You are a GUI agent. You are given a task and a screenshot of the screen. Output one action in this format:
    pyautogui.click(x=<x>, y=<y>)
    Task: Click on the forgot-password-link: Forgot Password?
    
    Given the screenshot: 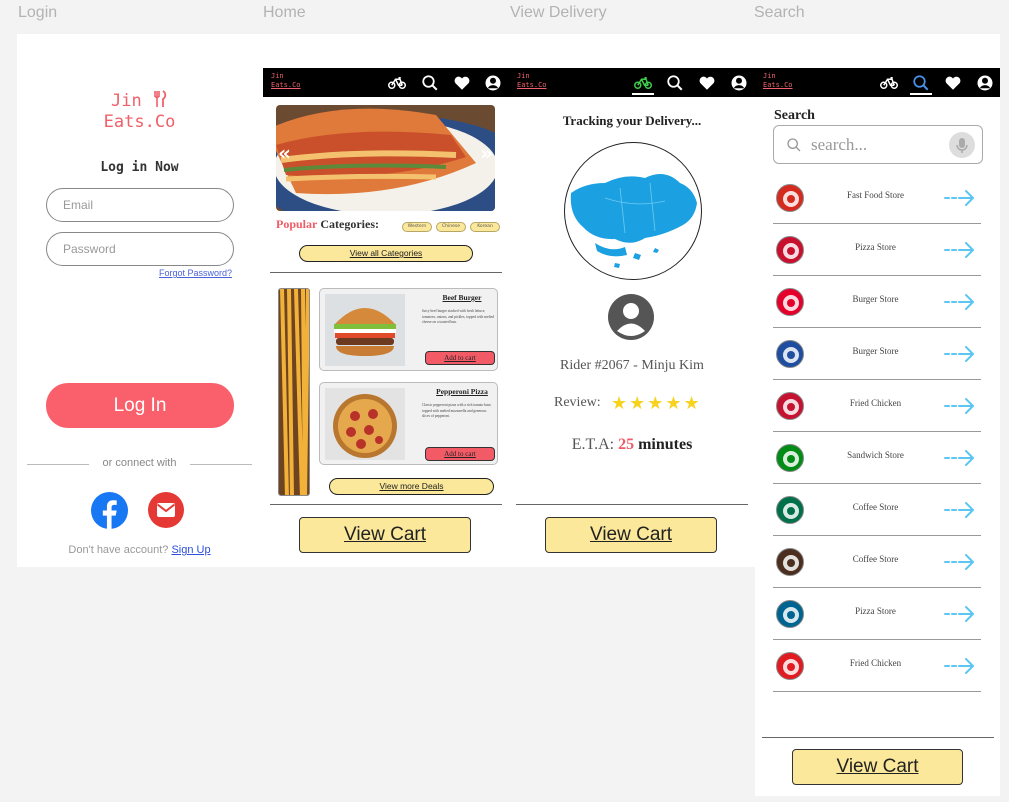 What is the action you would take?
    pyautogui.click(x=195, y=273)
    